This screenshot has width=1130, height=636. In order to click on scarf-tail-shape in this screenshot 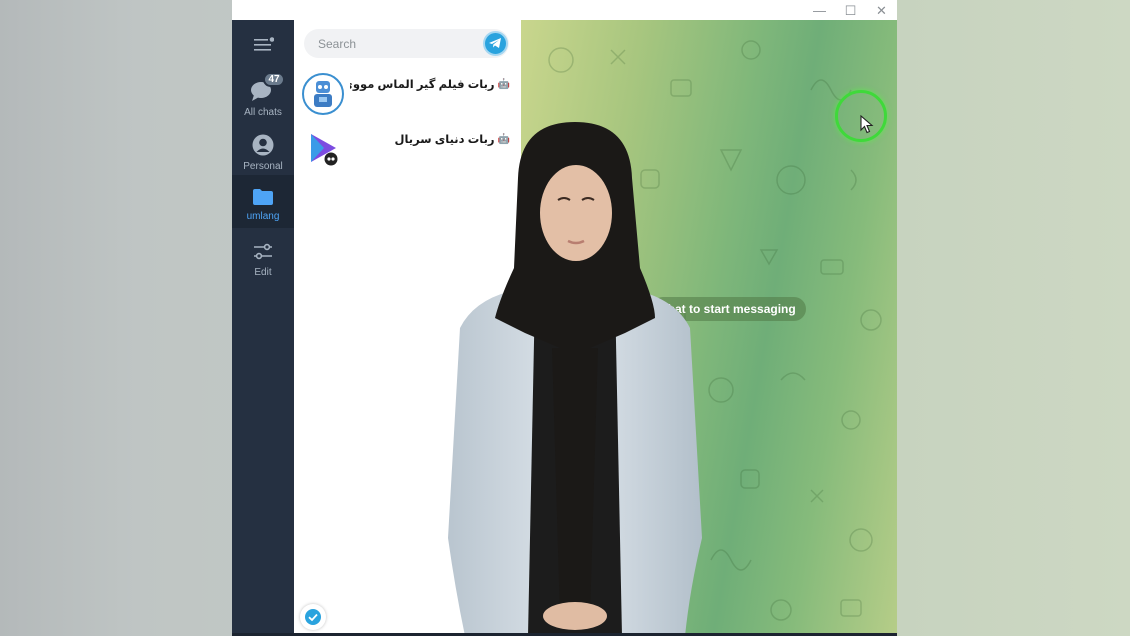, I will do `click(575, 483)`.